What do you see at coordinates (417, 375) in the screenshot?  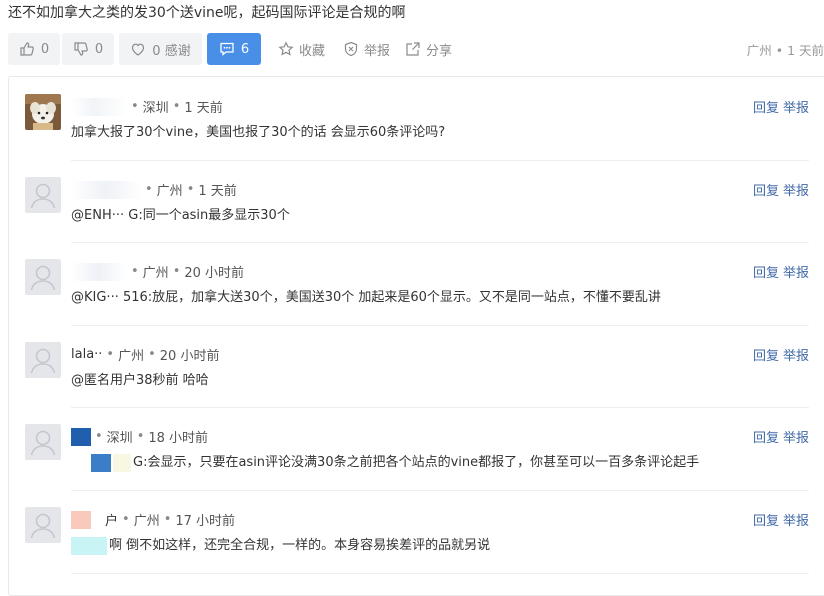 I see `comment-item: lala·· • 广州 • 20 小时前 @匿名用户38秒前 哈哈 回复 举报` at bounding box center [417, 375].